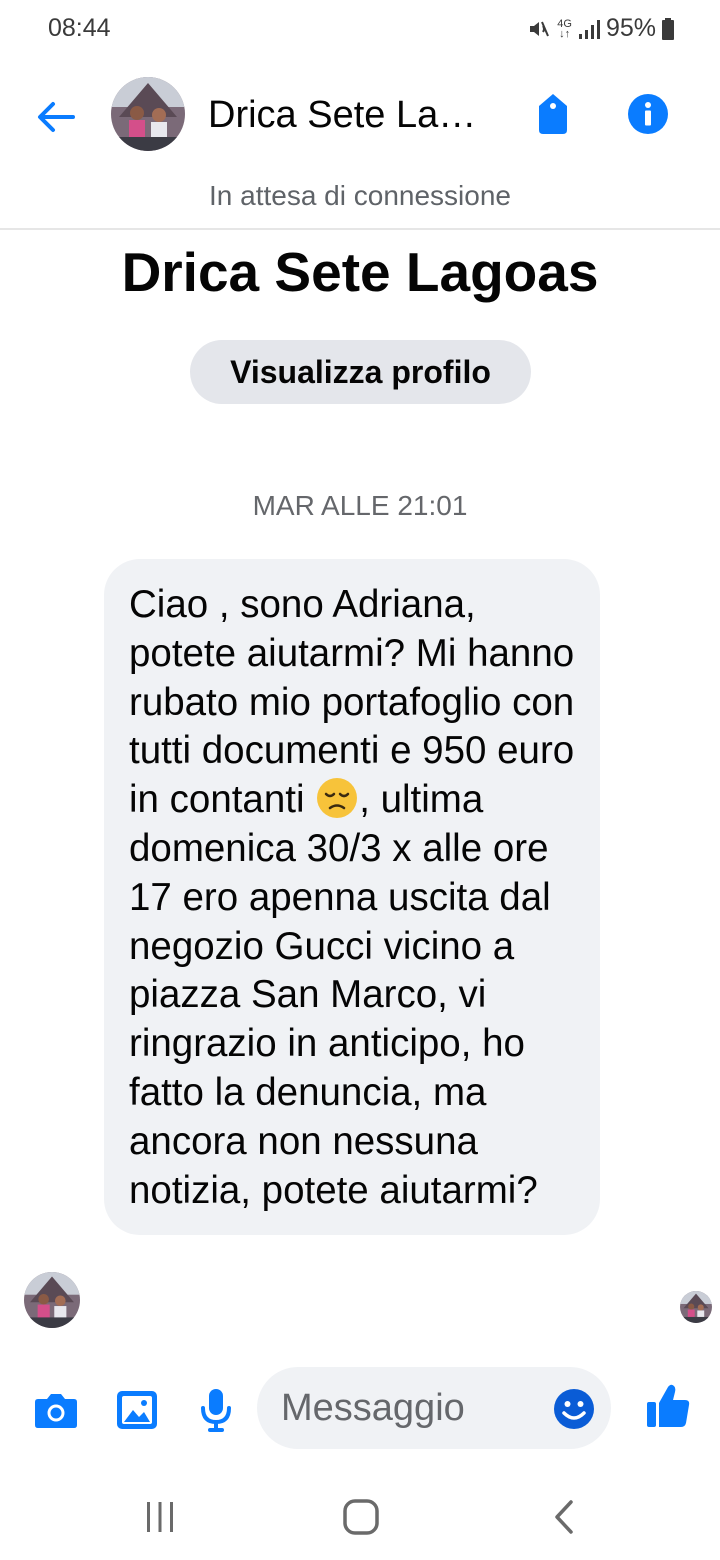  Describe the element at coordinates (360, 195) in the screenshot. I see `connection-status: In attesa di connessione` at that location.